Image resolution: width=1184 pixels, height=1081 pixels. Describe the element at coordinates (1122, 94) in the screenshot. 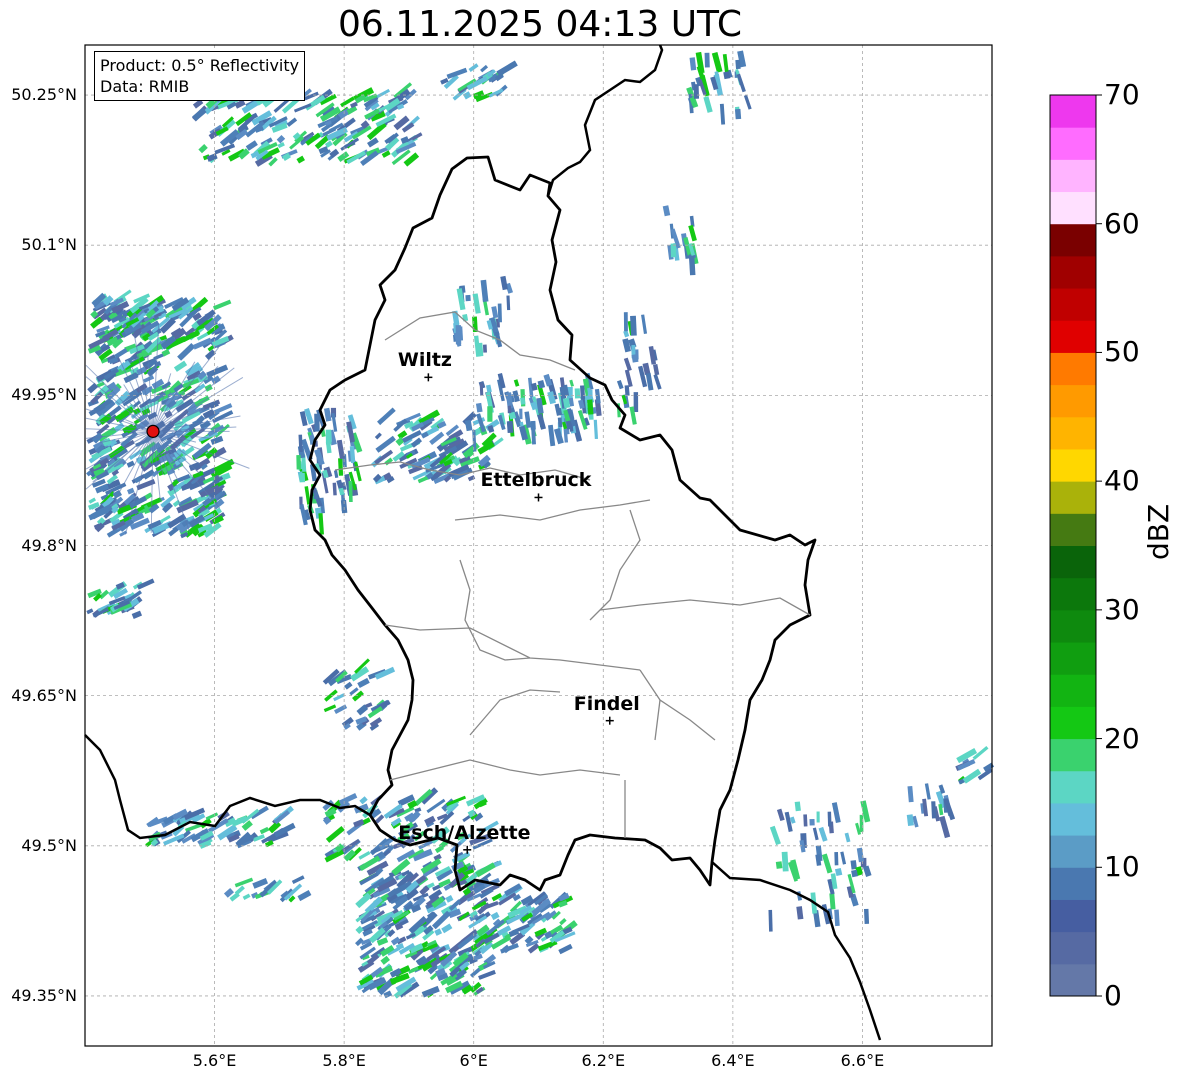

I see `colorbar-tick-label: 70` at that location.